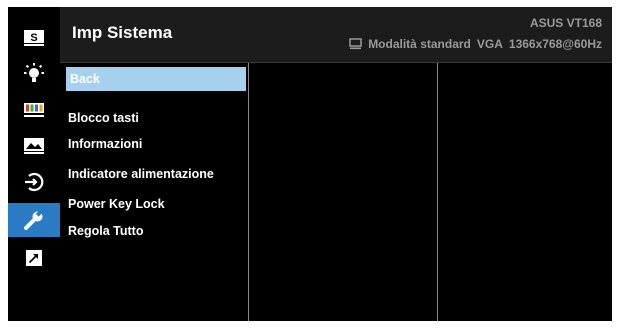 This screenshot has width=620, height=328. I want to click on input-select-icon, so click(34, 182).